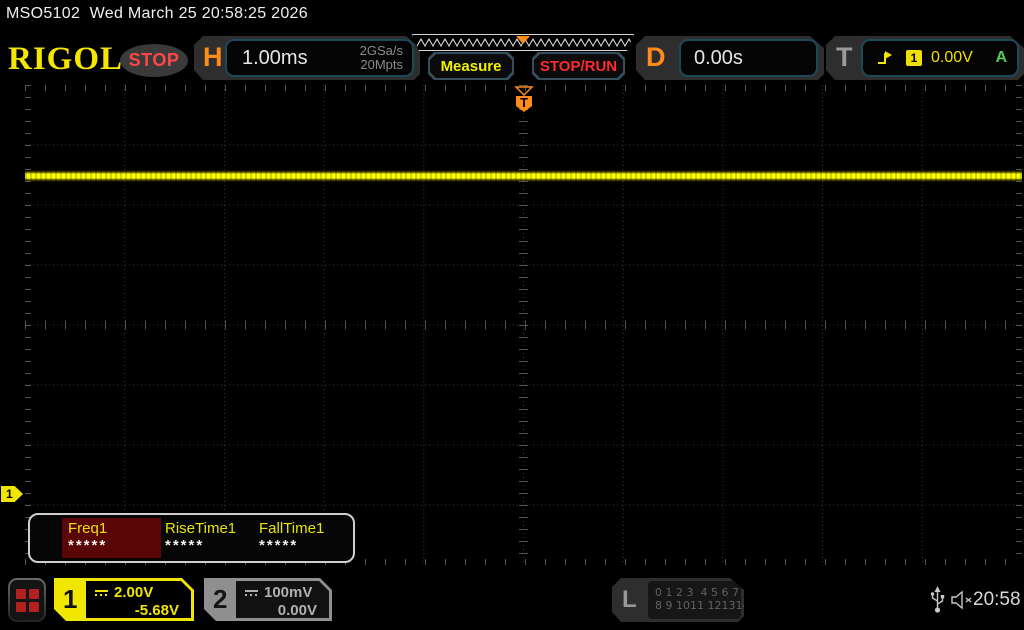  Describe the element at coordinates (381, 64) in the screenshot. I see `memory-depth: 20Mpts` at that location.